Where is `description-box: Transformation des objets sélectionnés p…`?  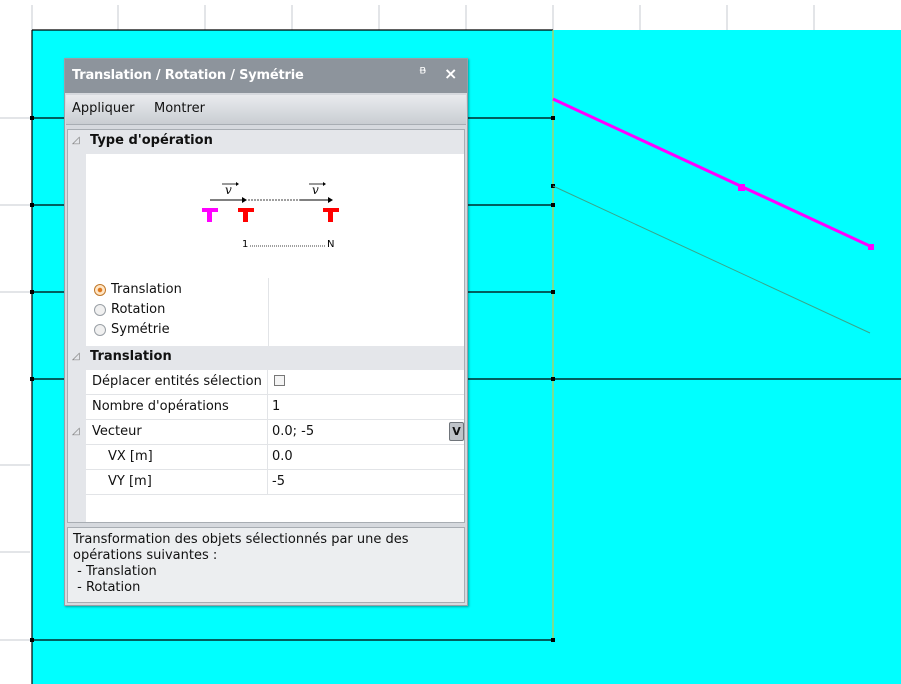 description-box: Transformation des objets sélectionnés p… is located at coordinates (266, 565).